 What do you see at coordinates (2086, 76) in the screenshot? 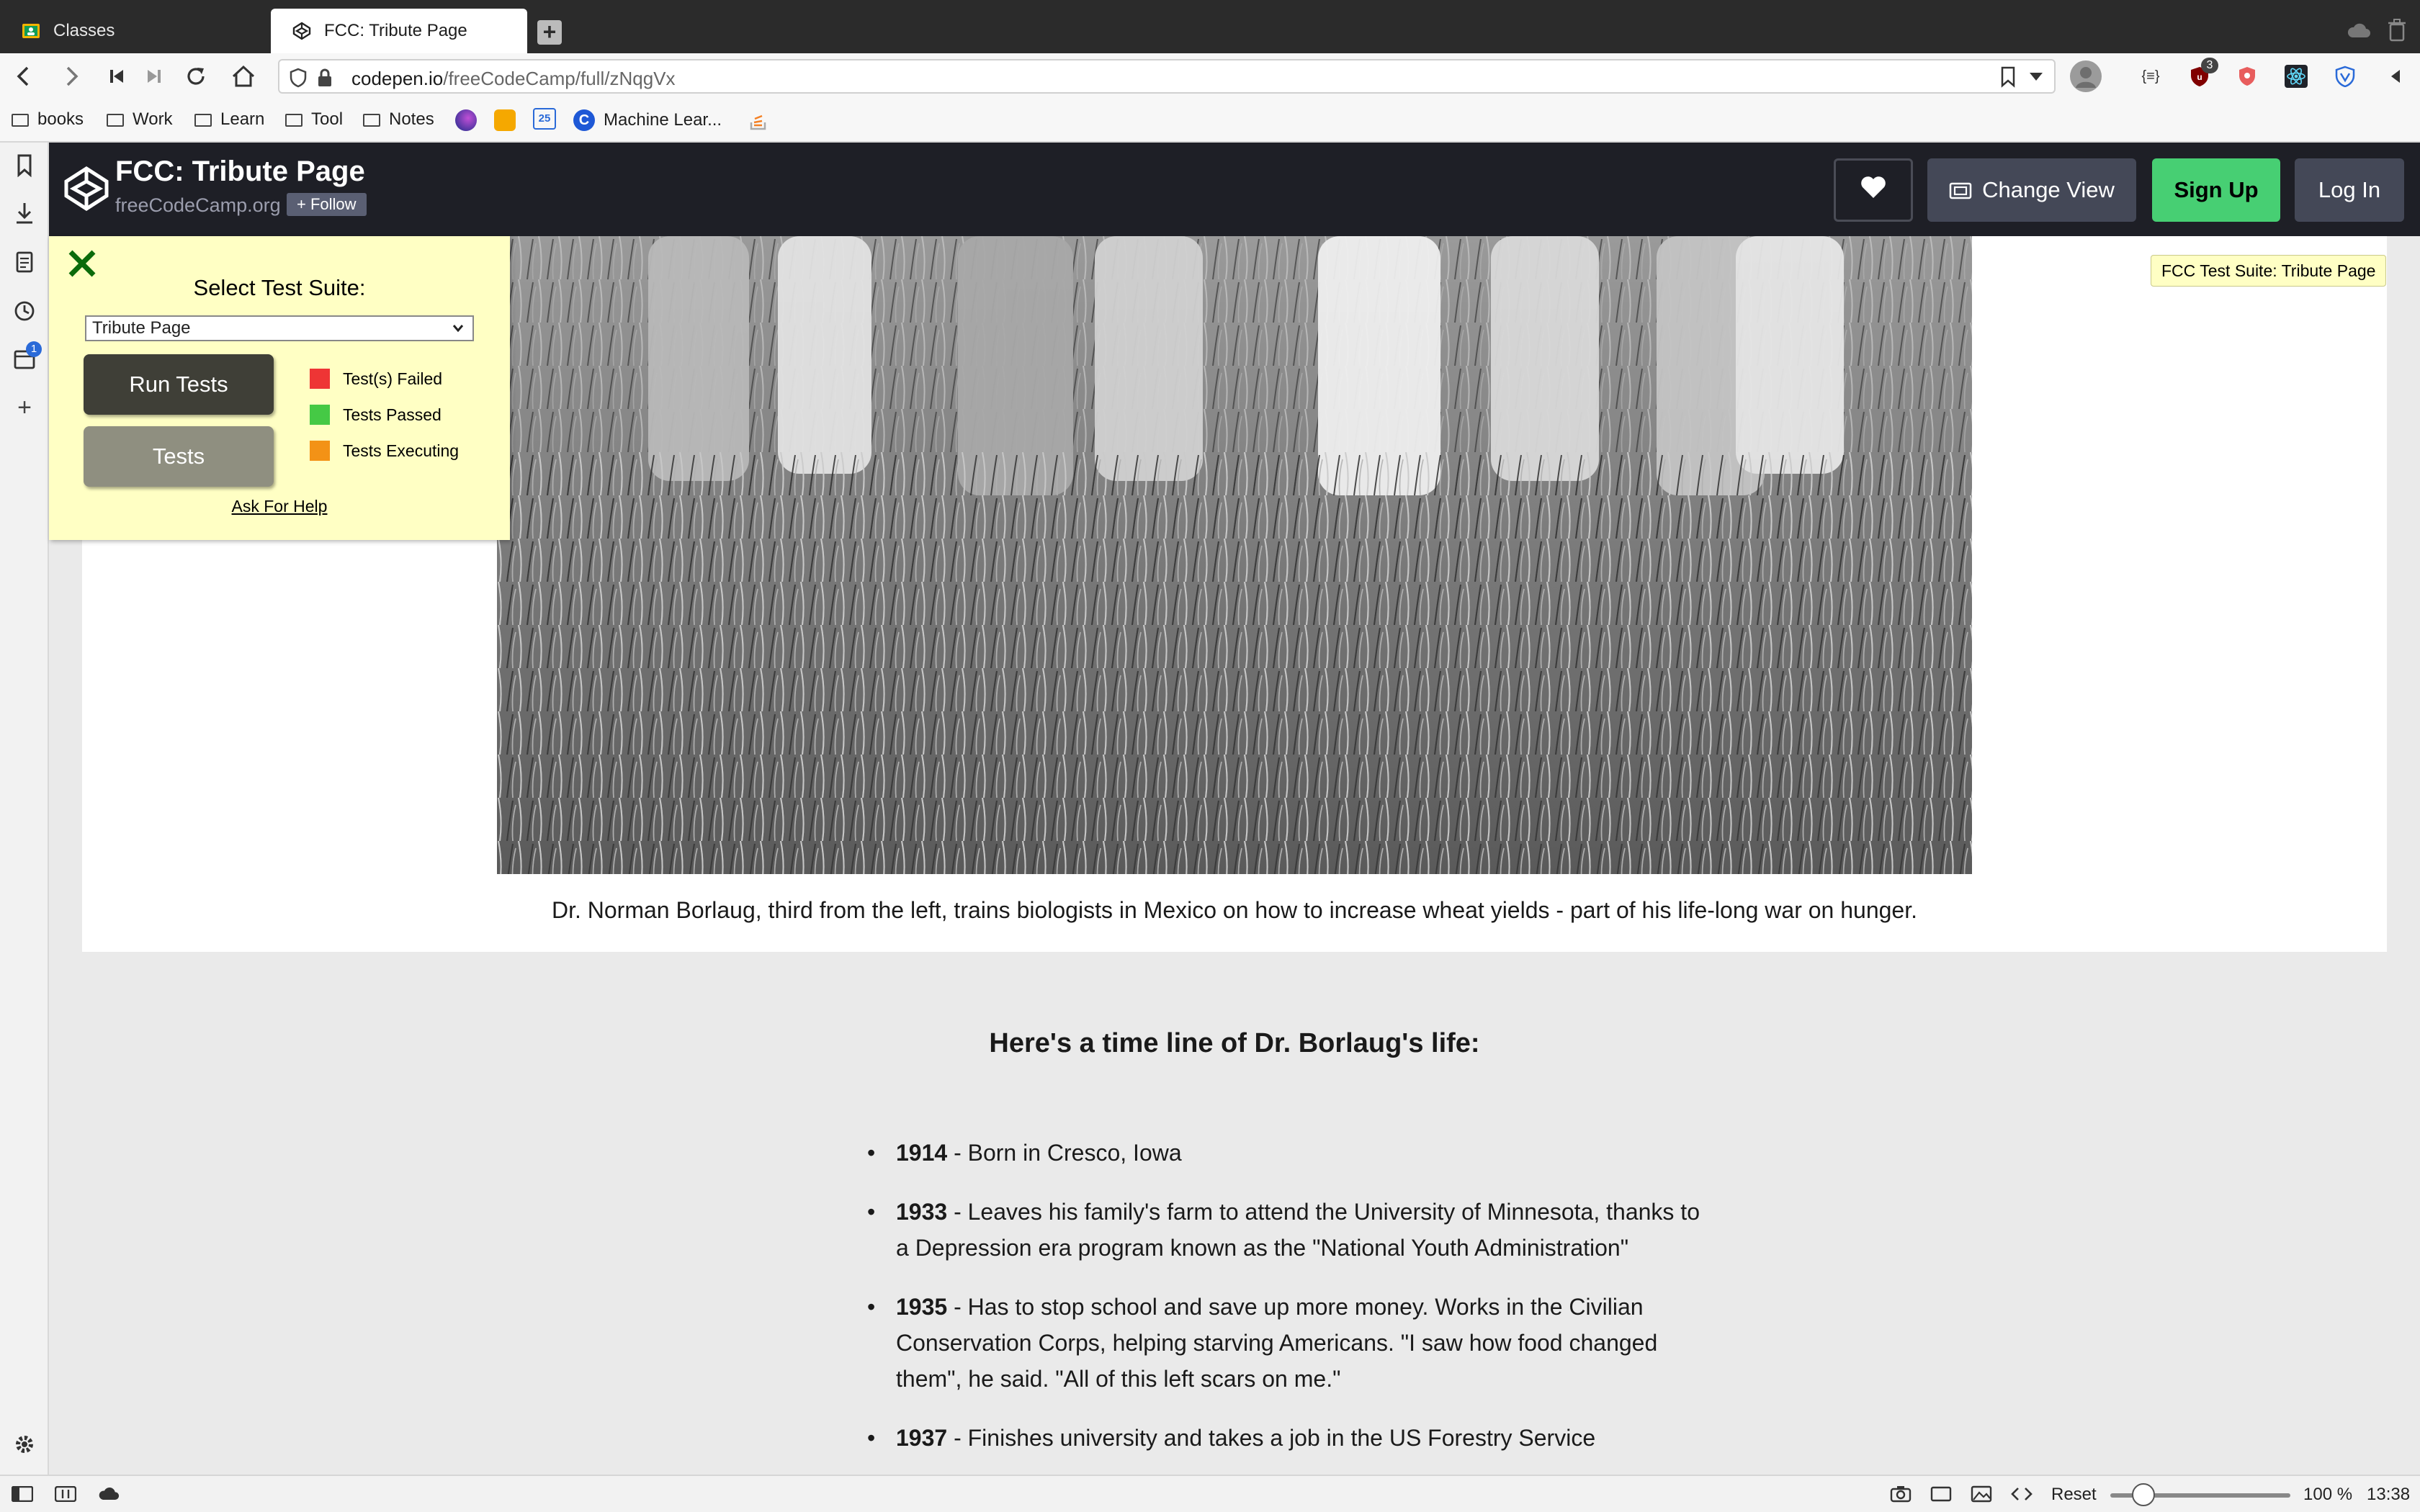
I see `profile-avatar-icon` at bounding box center [2086, 76].